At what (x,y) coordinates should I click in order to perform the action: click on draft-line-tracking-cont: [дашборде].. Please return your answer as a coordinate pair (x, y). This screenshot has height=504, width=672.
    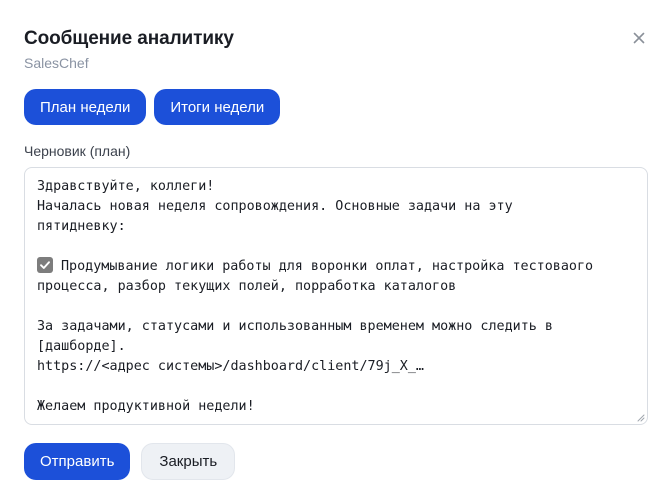
    Looking at the image, I should click on (81, 346).